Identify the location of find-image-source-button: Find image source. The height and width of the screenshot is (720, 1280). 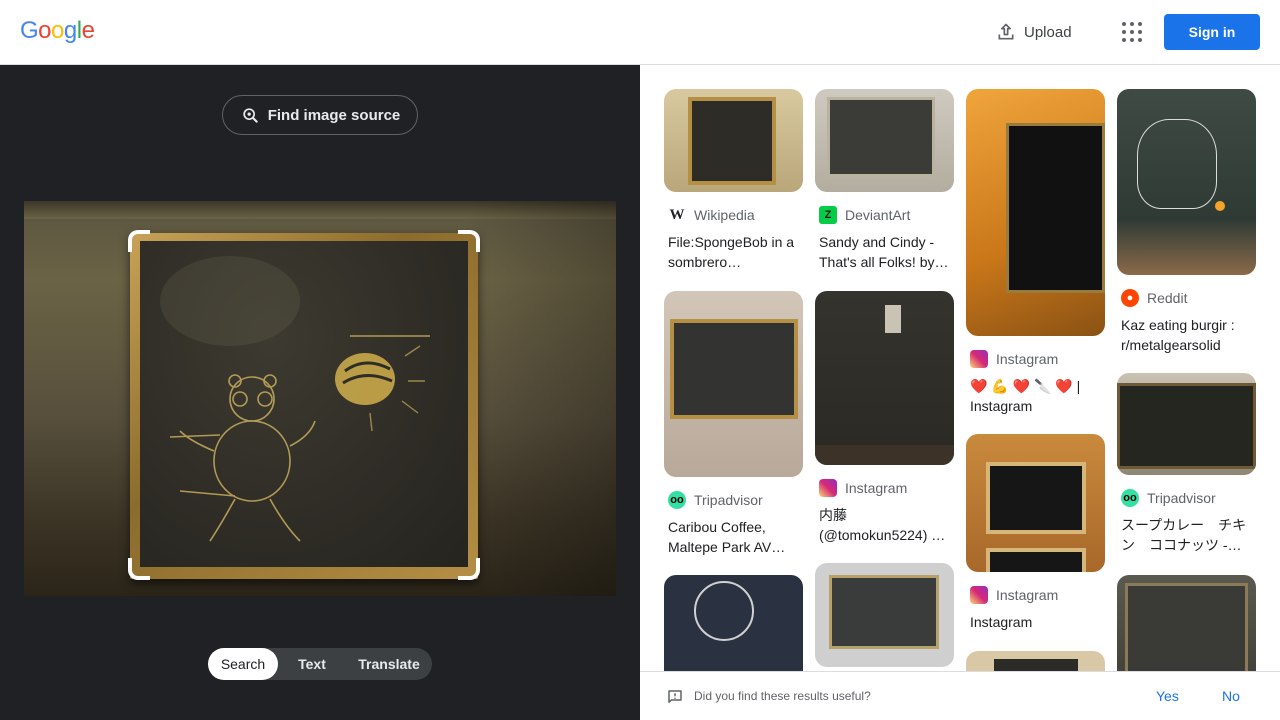
(320, 115).